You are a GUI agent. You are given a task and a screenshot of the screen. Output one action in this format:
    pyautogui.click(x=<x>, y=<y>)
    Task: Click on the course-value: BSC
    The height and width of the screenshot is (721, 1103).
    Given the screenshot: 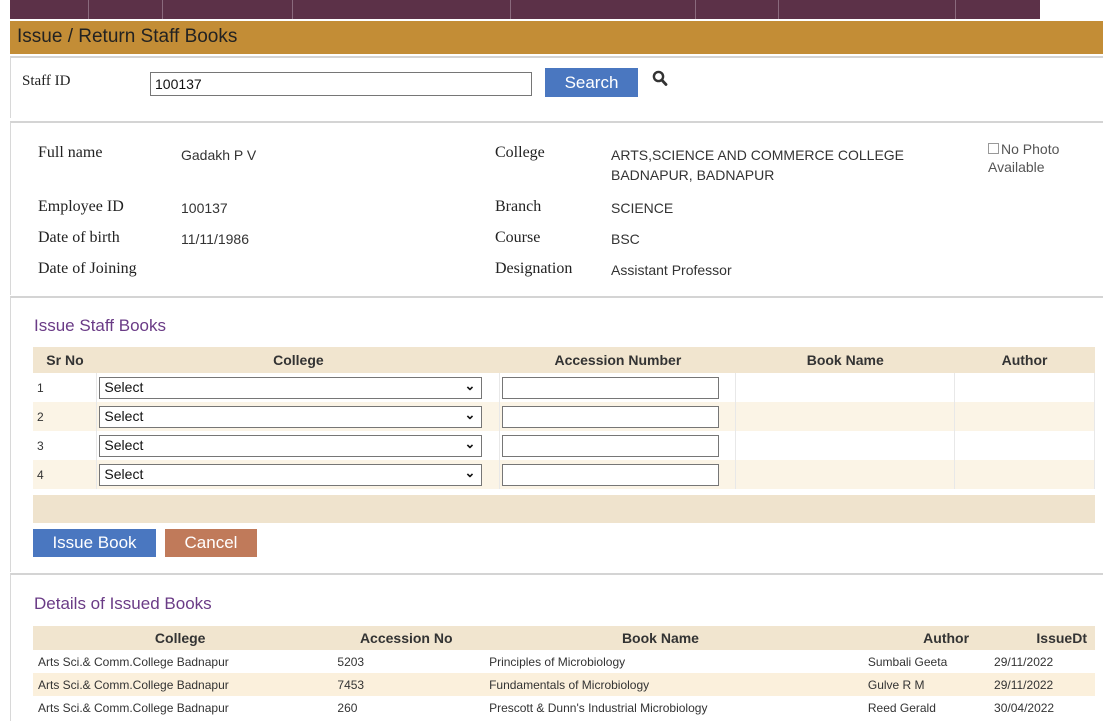 What is the action you would take?
    pyautogui.click(x=625, y=239)
    